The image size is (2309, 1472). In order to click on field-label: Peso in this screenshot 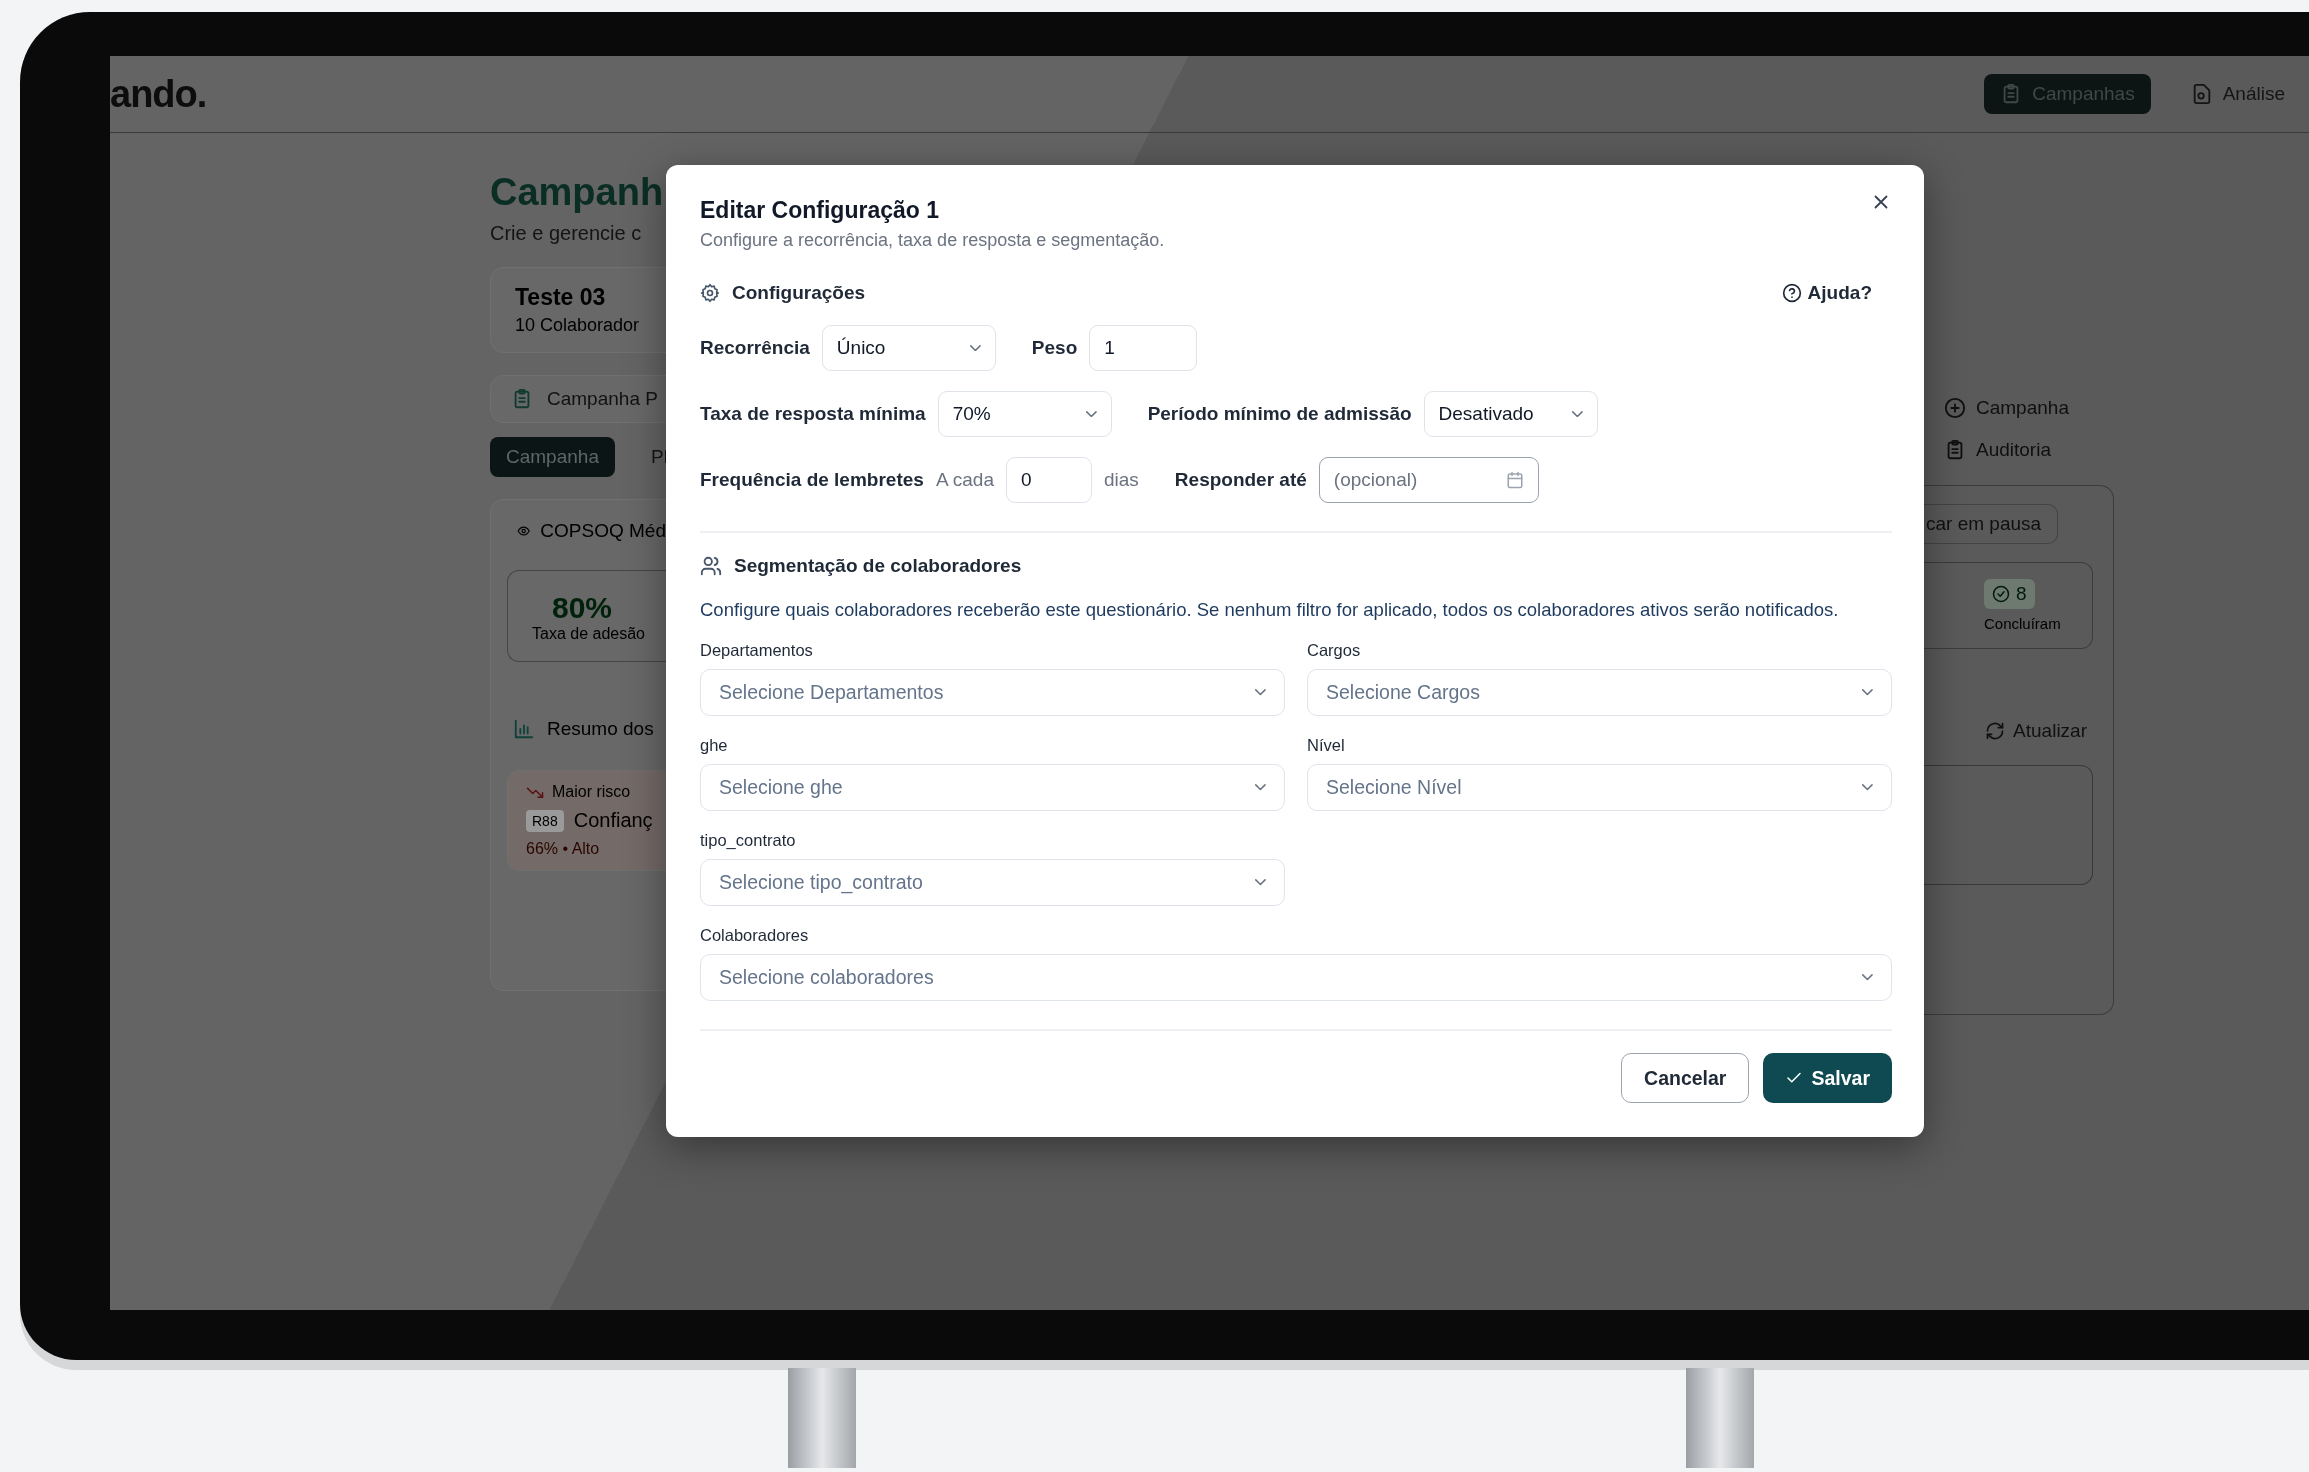, I will do `click(1054, 348)`.